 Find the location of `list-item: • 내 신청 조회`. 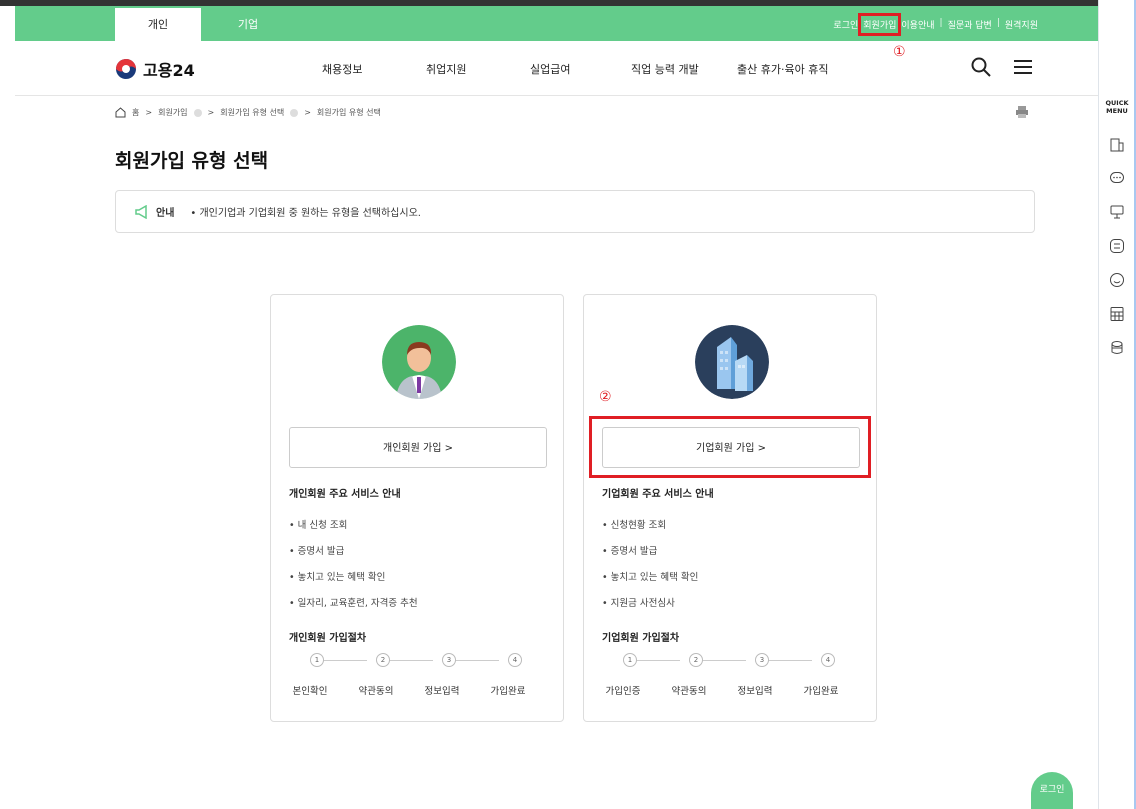

list-item: • 내 신청 조회 is located at coordinates (318, 525).